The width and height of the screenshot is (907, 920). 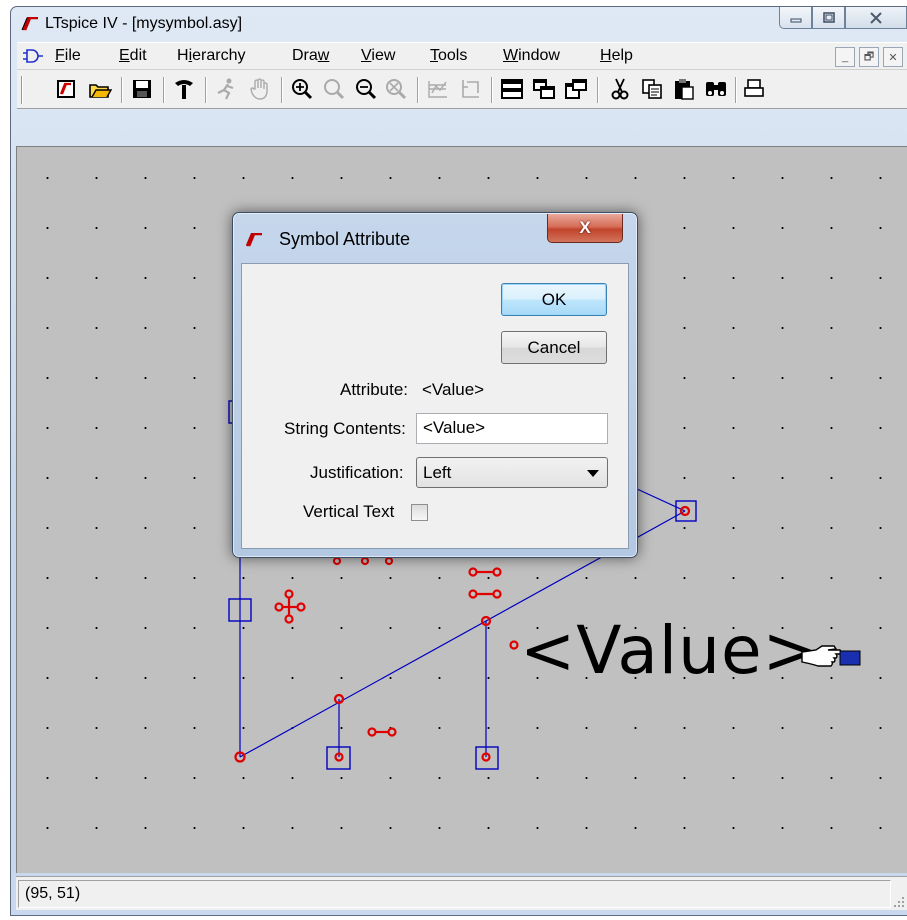 What do you see at coordinates (593, 473) in the screenshot?
I see `chevron-down-icon` at bounding box center [593, 473].